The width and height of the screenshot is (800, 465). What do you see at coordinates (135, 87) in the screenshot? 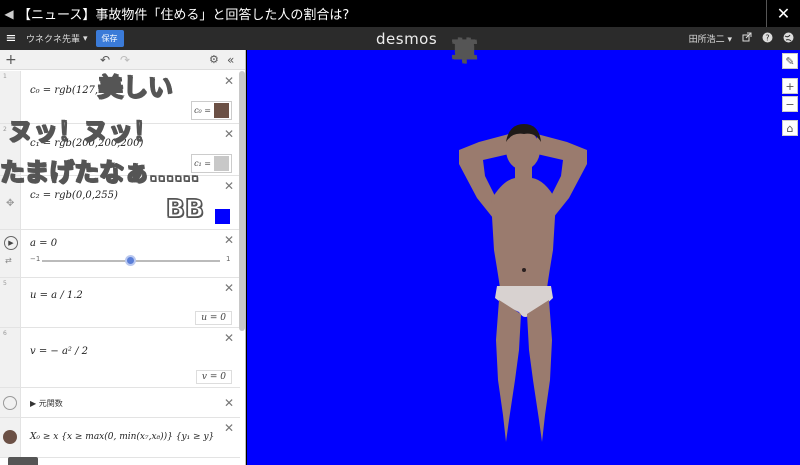
I see `danmaku-comment: 美しい` at bounding box center [135, 87].